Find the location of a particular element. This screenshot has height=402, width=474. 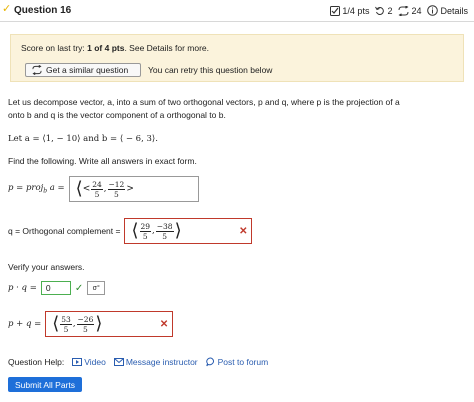

retries-indicator: 2 is located at coordinates (383, 11).